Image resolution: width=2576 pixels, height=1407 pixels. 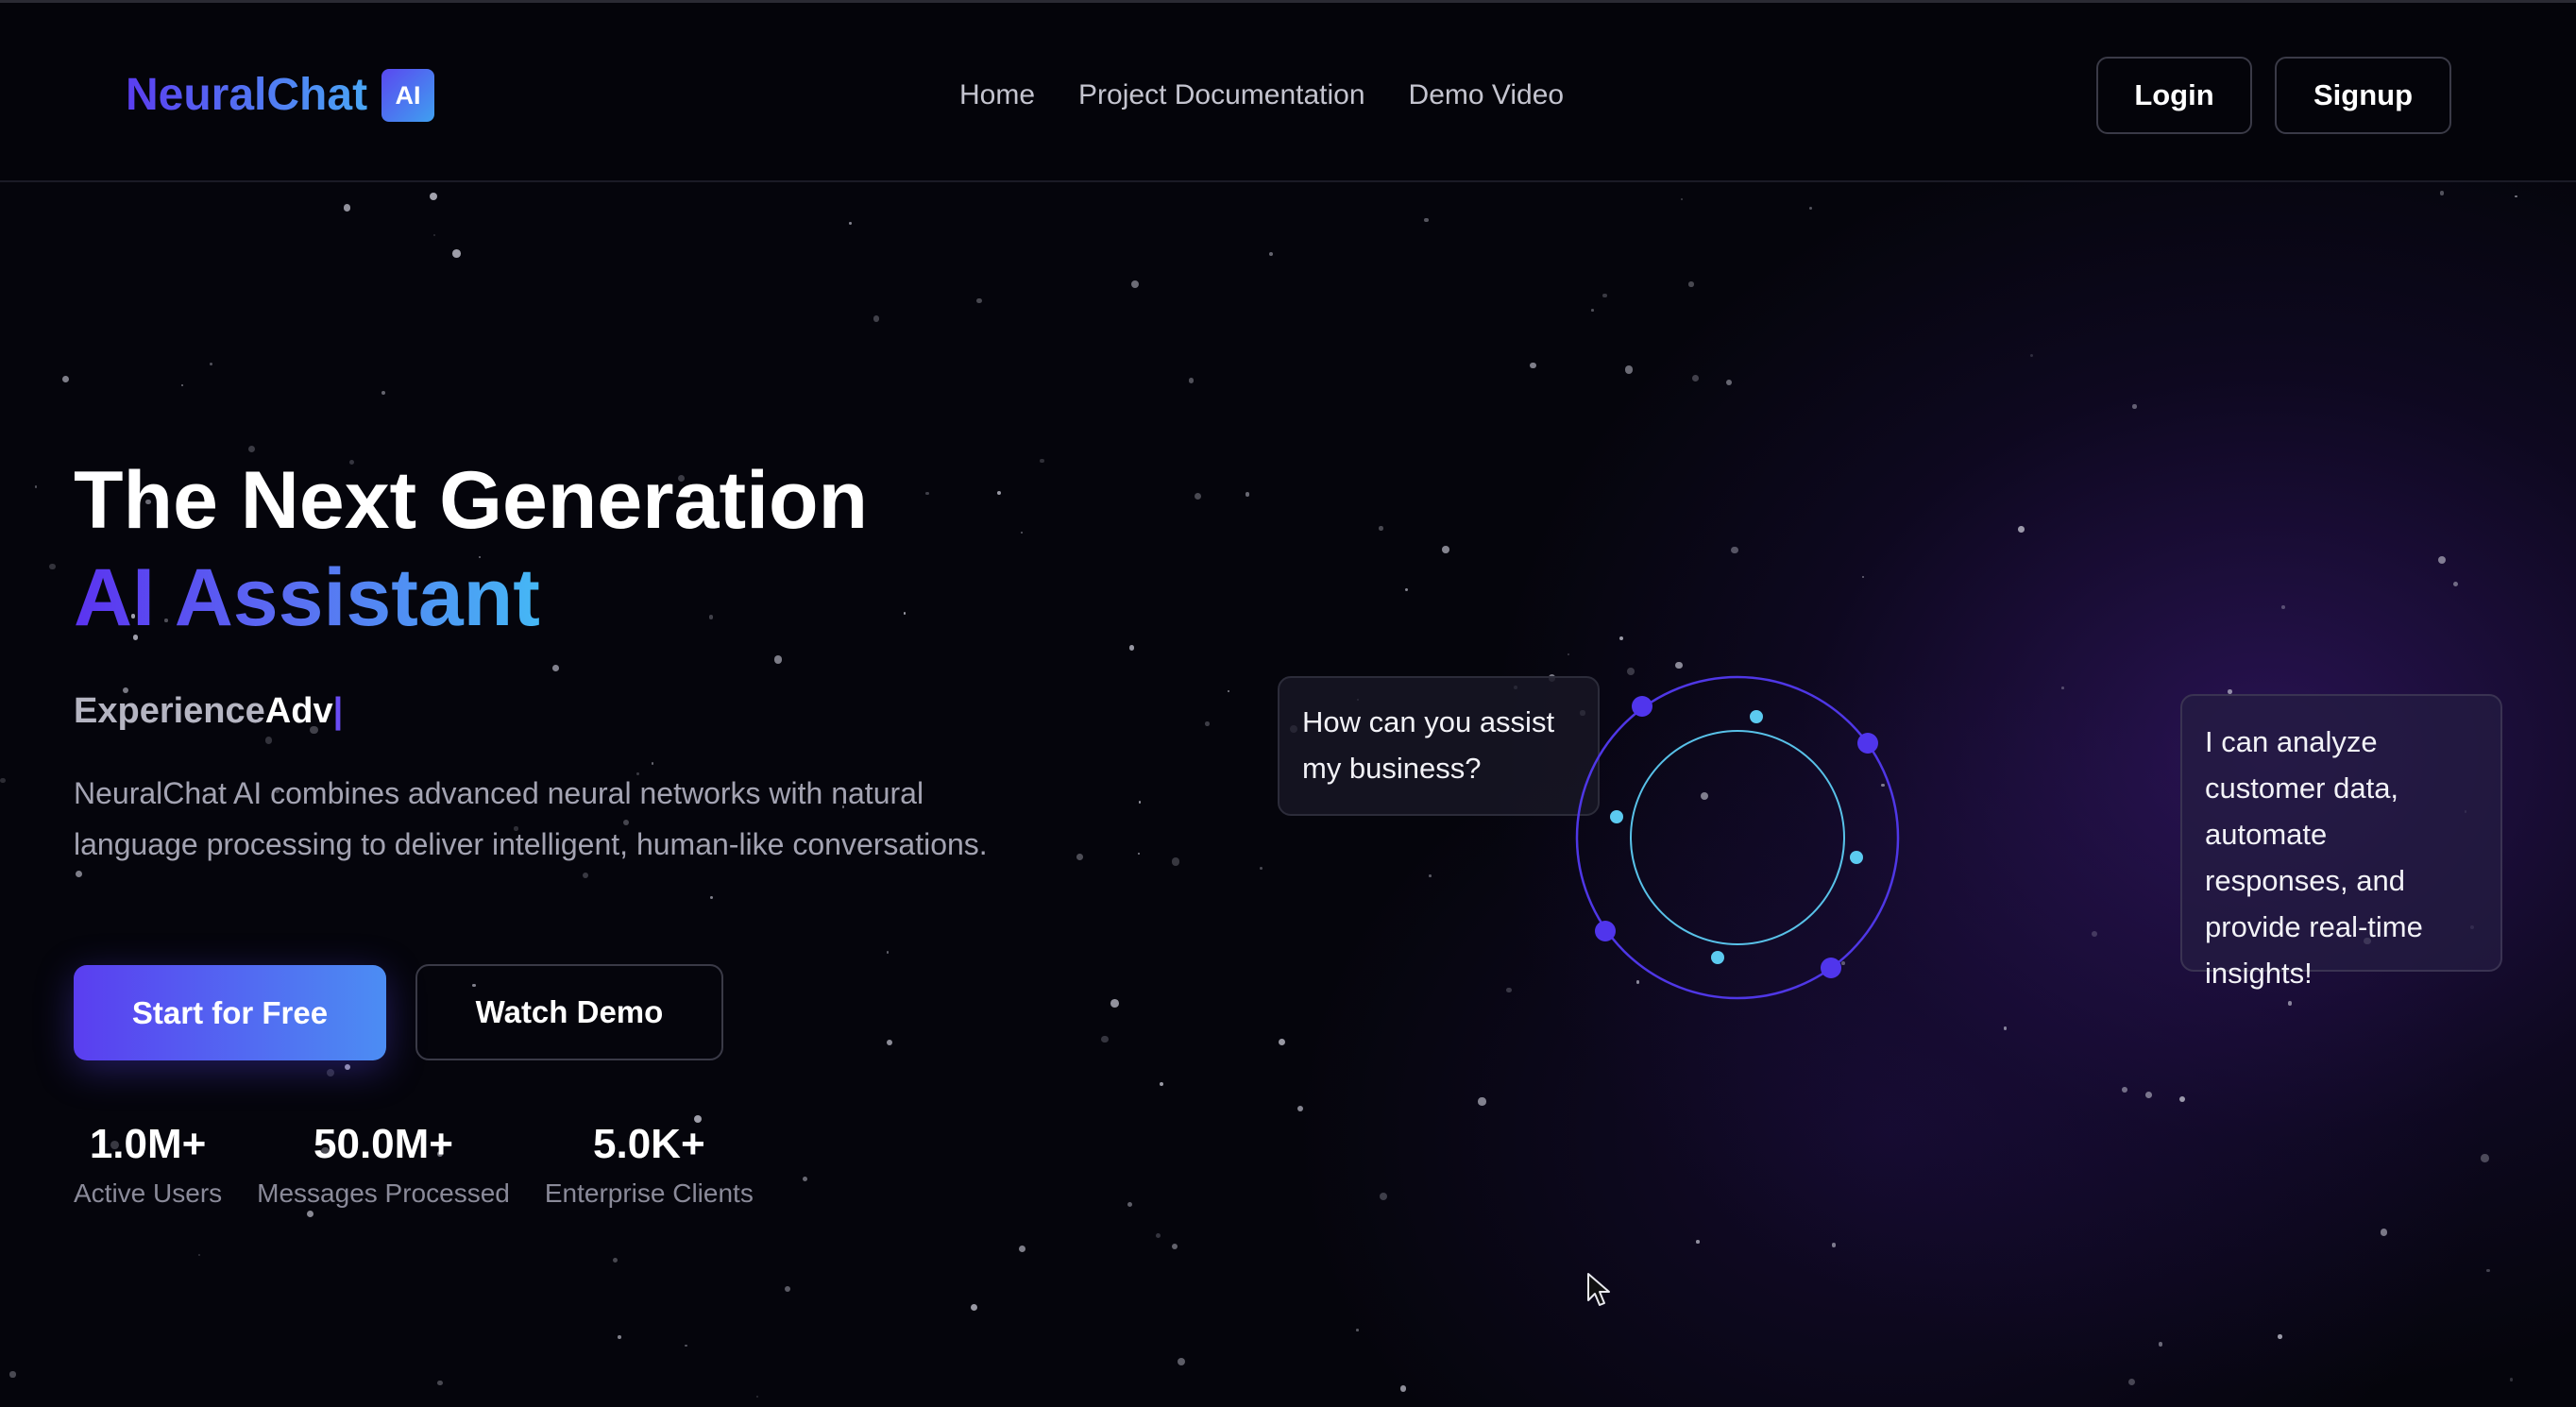 I want to click on stat-active-users: 1.0M+ Active Users, so click(x=148, y=1163).